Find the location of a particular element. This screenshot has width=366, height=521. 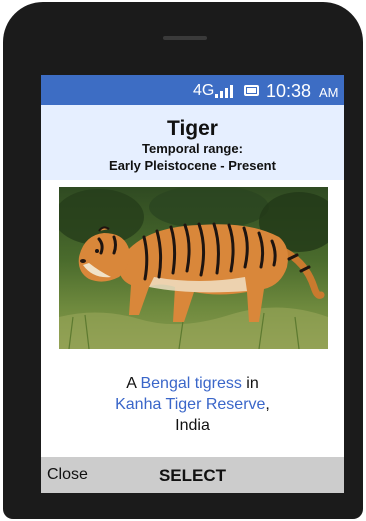

signal-icon is located at coordinates (226, 91).